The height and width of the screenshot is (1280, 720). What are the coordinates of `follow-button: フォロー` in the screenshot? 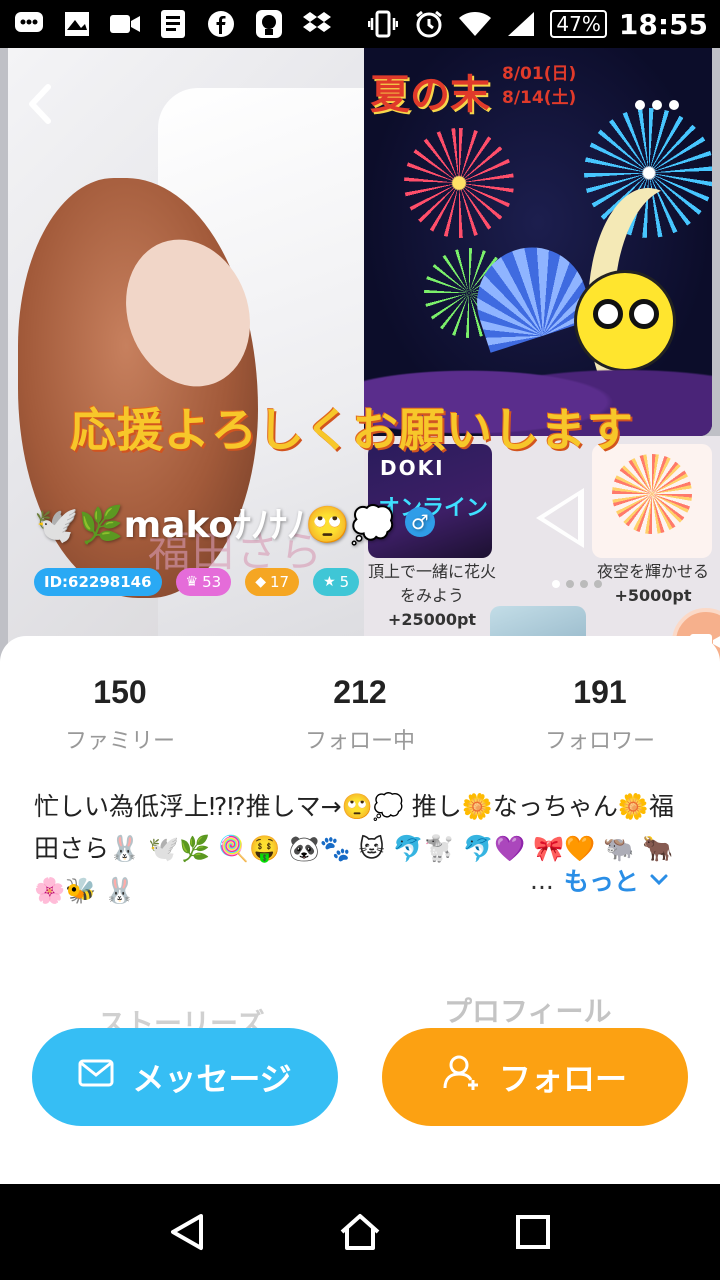 It's located at (535, 1077).